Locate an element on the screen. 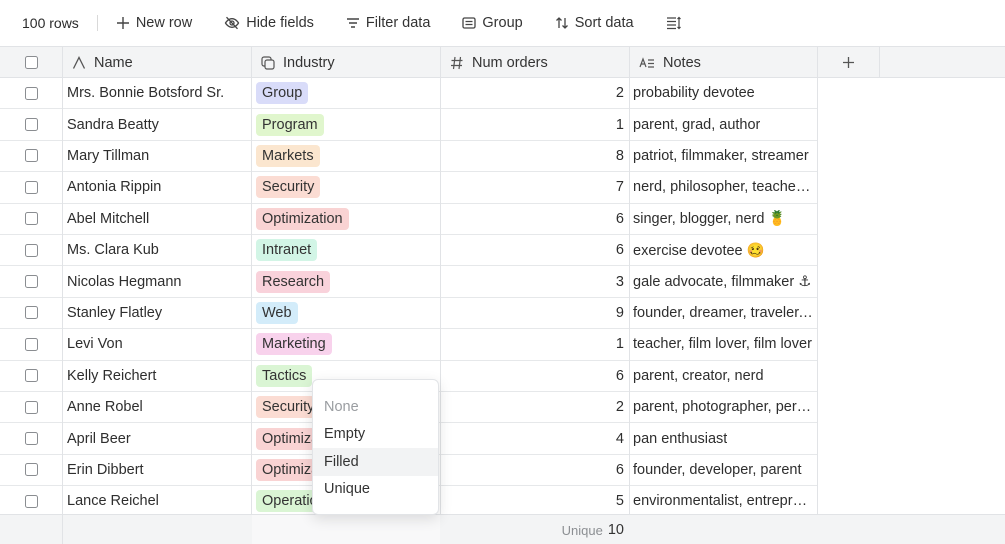 This screenshot has width=1005, height=544. num-orders-cell: 4 is located at coordinates (532, 438).